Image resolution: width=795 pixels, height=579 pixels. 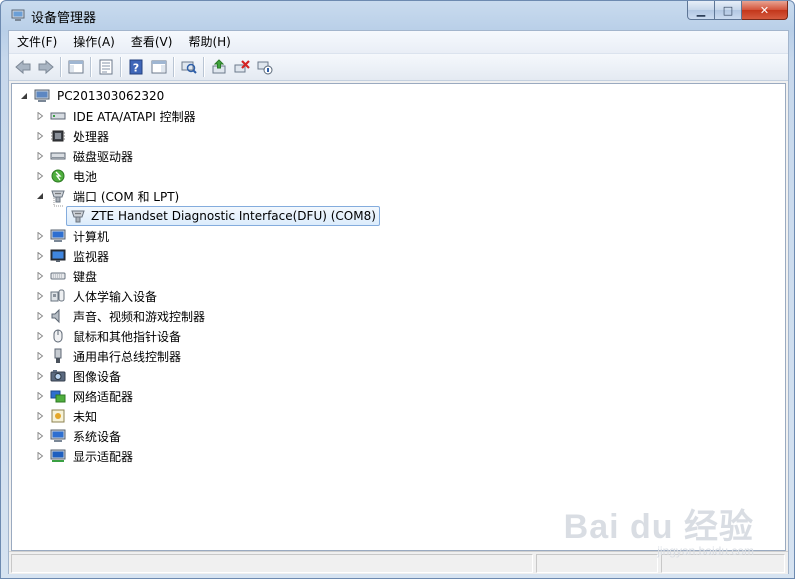 What do you see at coordinates (58, 136) in the screenshot?
I see `processor-icon` at bounding box center [58, 136].